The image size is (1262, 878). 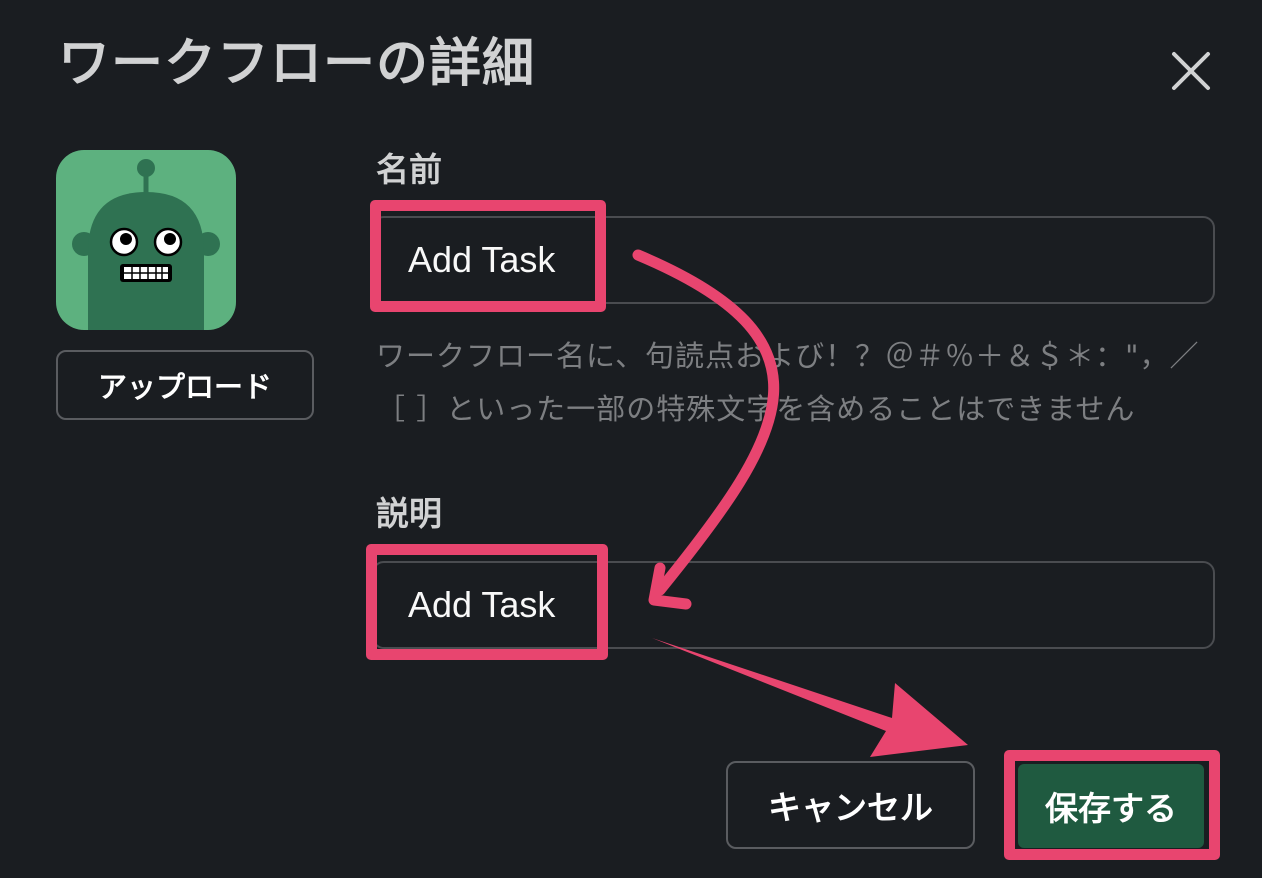 What do you see at coordinates (810, 697) in the screenshot?
I see `straight-arrow` at bounding box center [810, 697].